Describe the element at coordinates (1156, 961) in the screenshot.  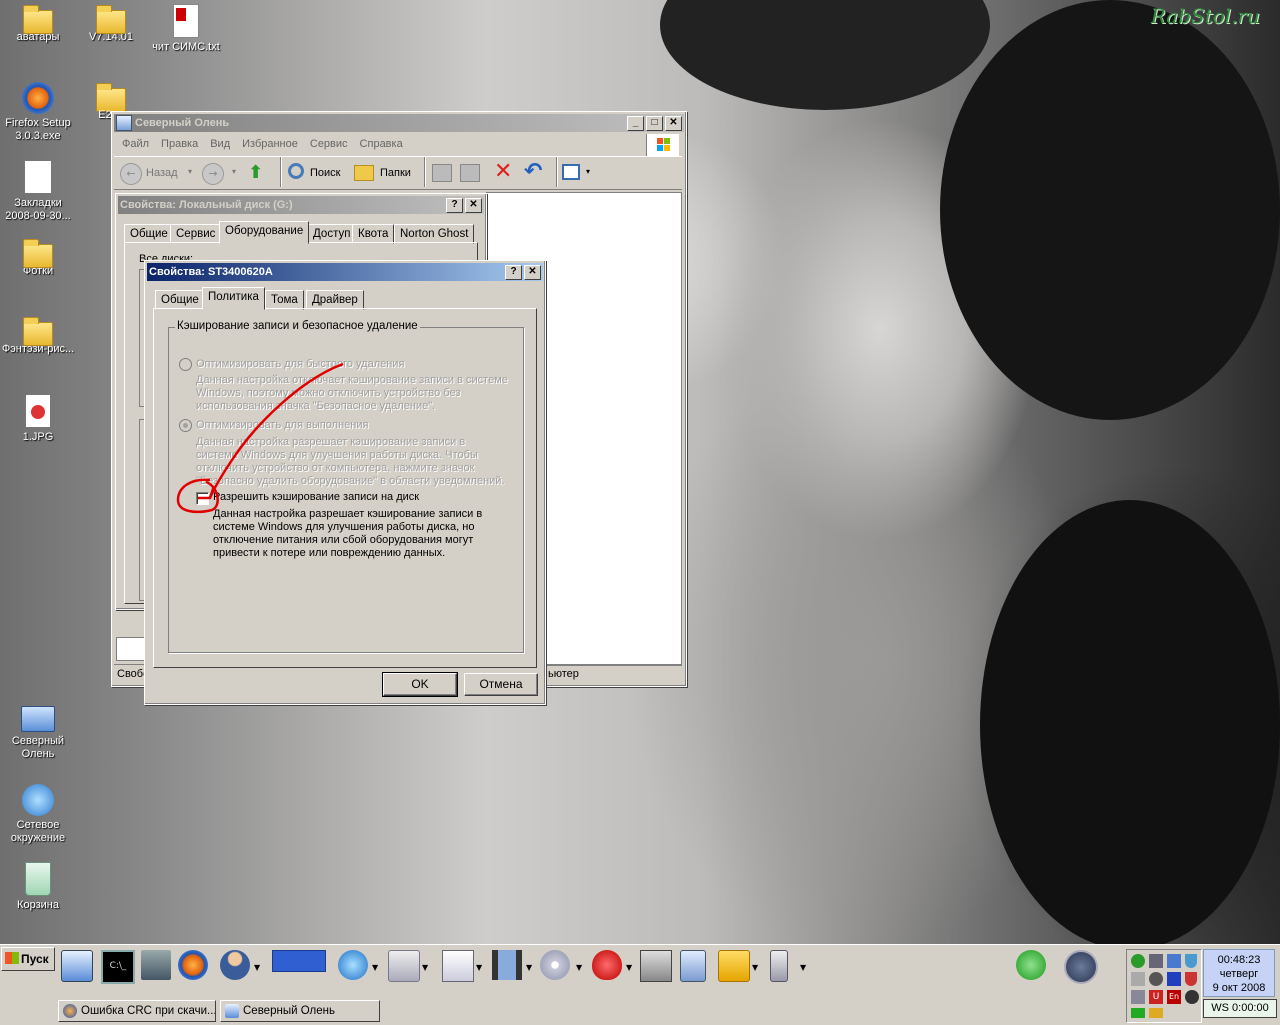
I see `tray-monitor-icon` at that location.